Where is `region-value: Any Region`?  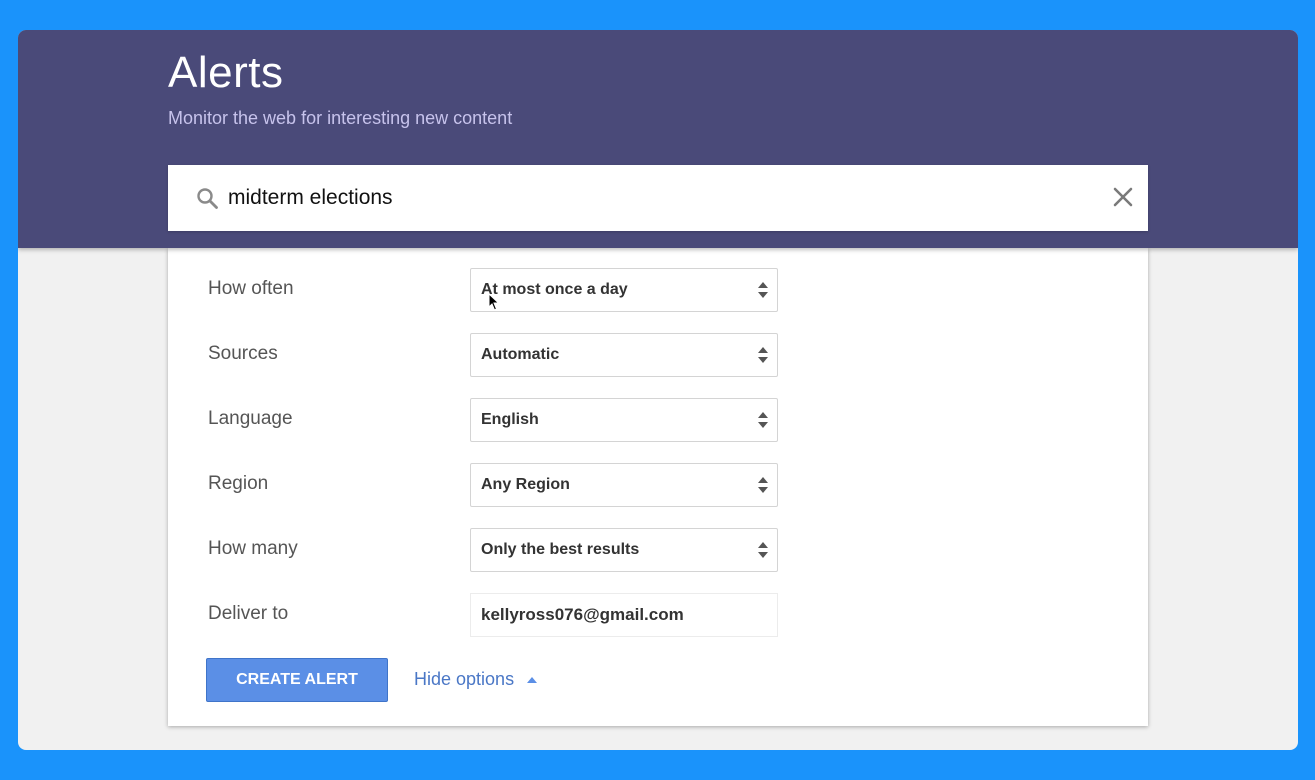 region-value: Any Region is located at coordinates (525, 484).